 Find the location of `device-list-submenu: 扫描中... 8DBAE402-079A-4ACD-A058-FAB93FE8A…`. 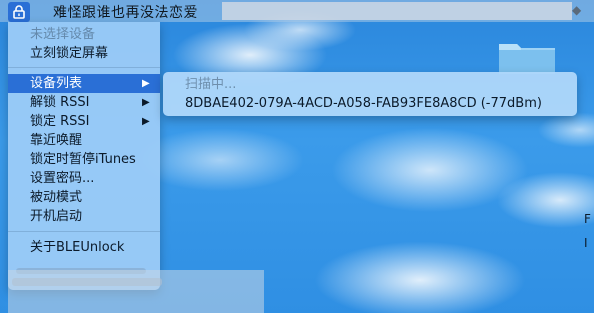

device-list-submenu: 扫描中... 8DBAE402-079A-4ACD-A058-FAB93FE8A… is located at coordinates (370, 94).